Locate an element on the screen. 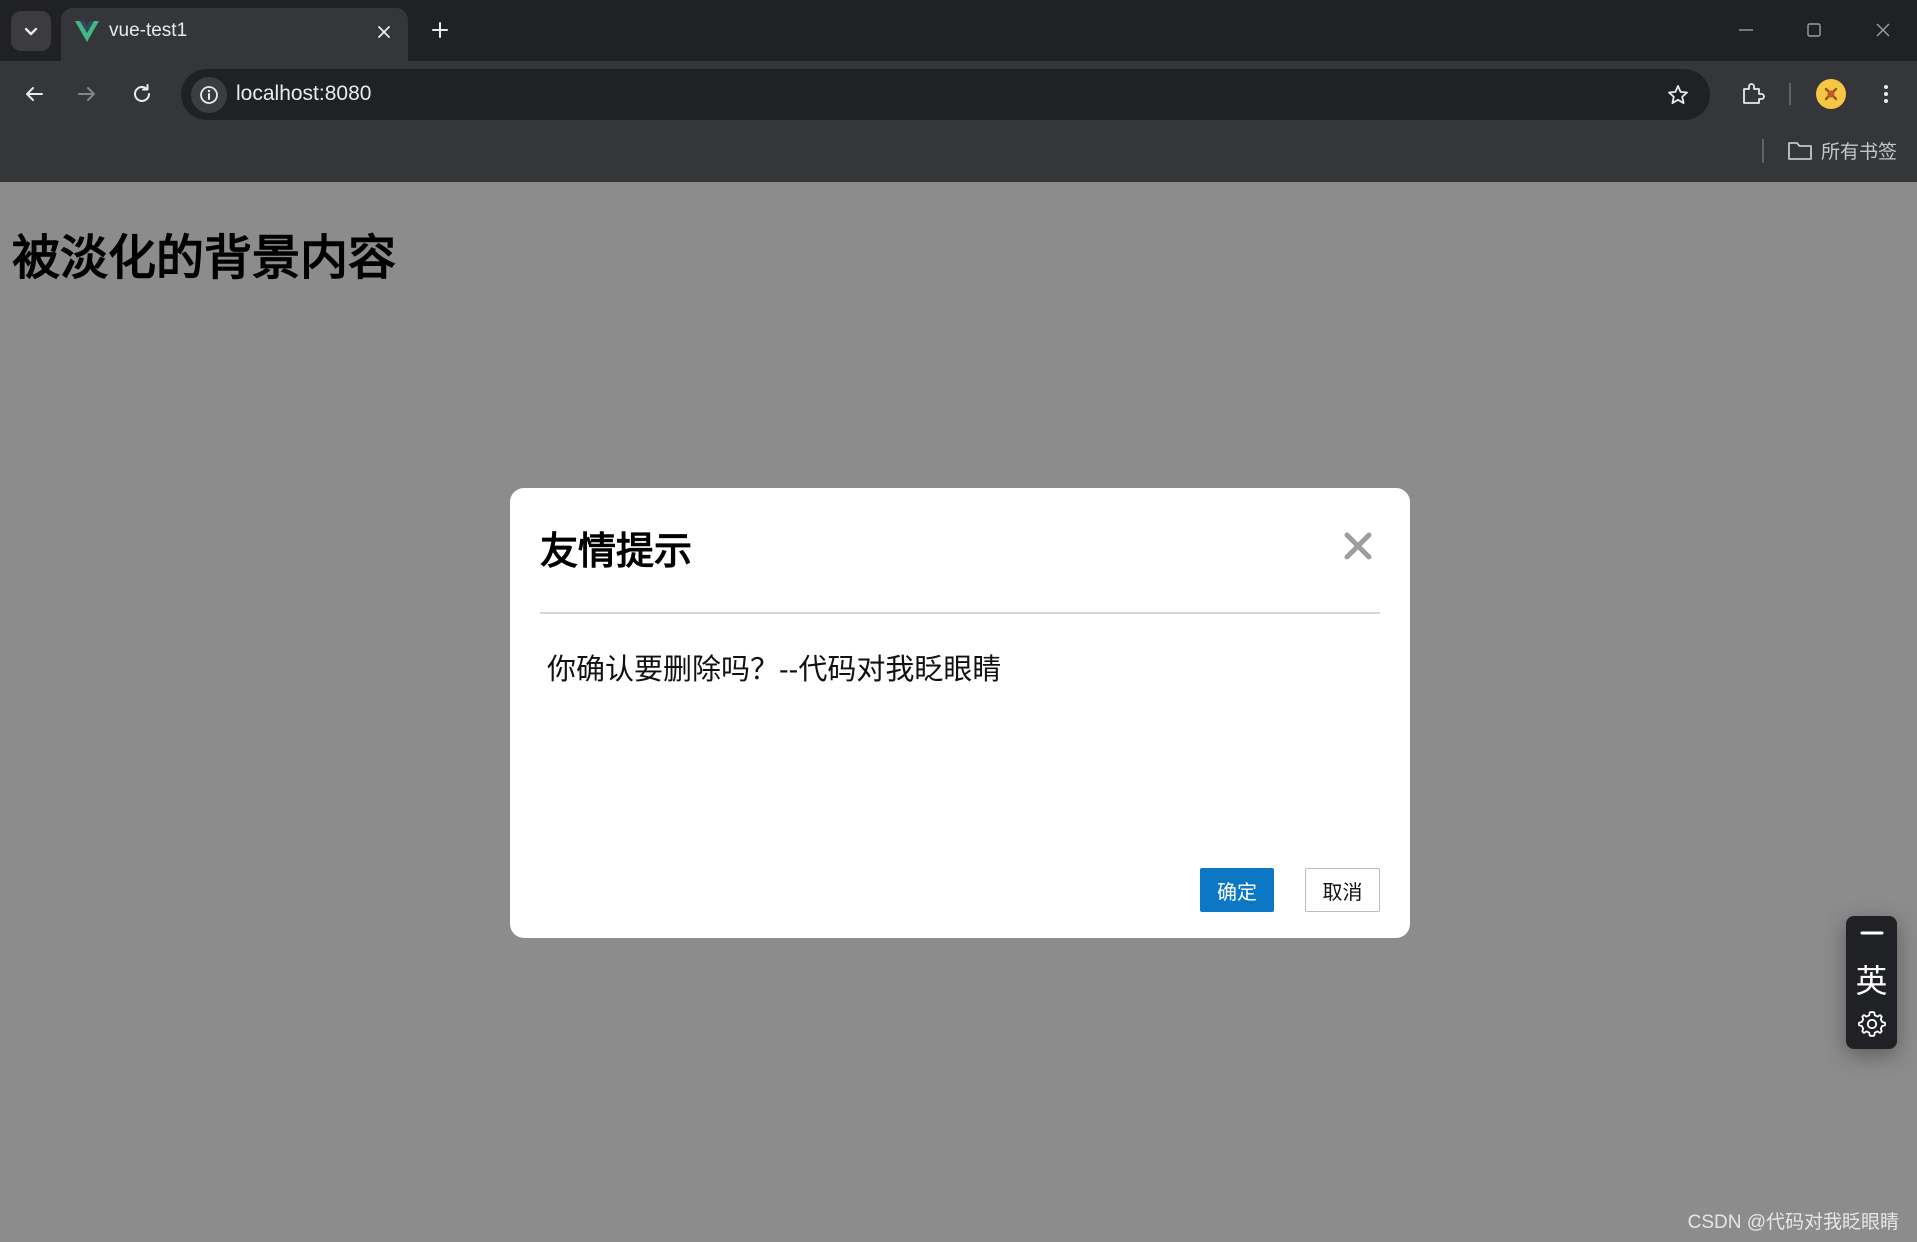 This screenshot has height=1242, width=1917. maximize-icon is located at coordinates (1814, 30).